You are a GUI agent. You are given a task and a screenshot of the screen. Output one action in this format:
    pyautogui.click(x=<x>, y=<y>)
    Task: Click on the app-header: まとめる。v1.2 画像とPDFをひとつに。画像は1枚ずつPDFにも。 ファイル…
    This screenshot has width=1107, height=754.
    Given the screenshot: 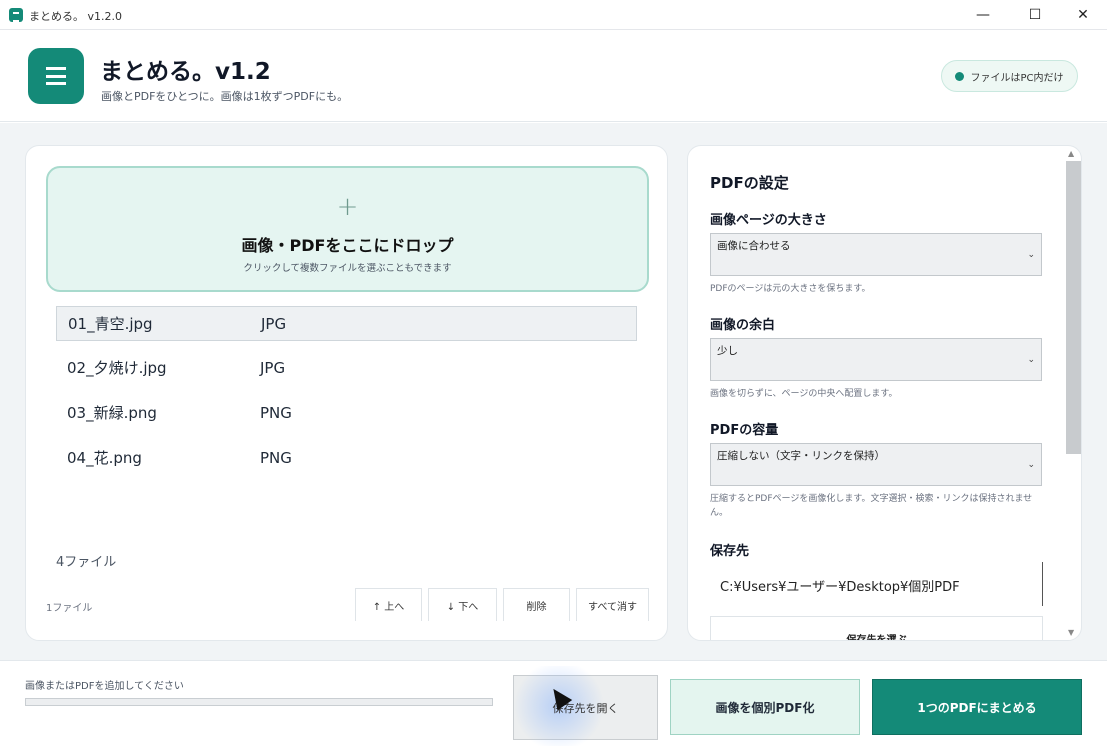 What is the action you would take?
    pyautogui.click(x=553, y=76)
    